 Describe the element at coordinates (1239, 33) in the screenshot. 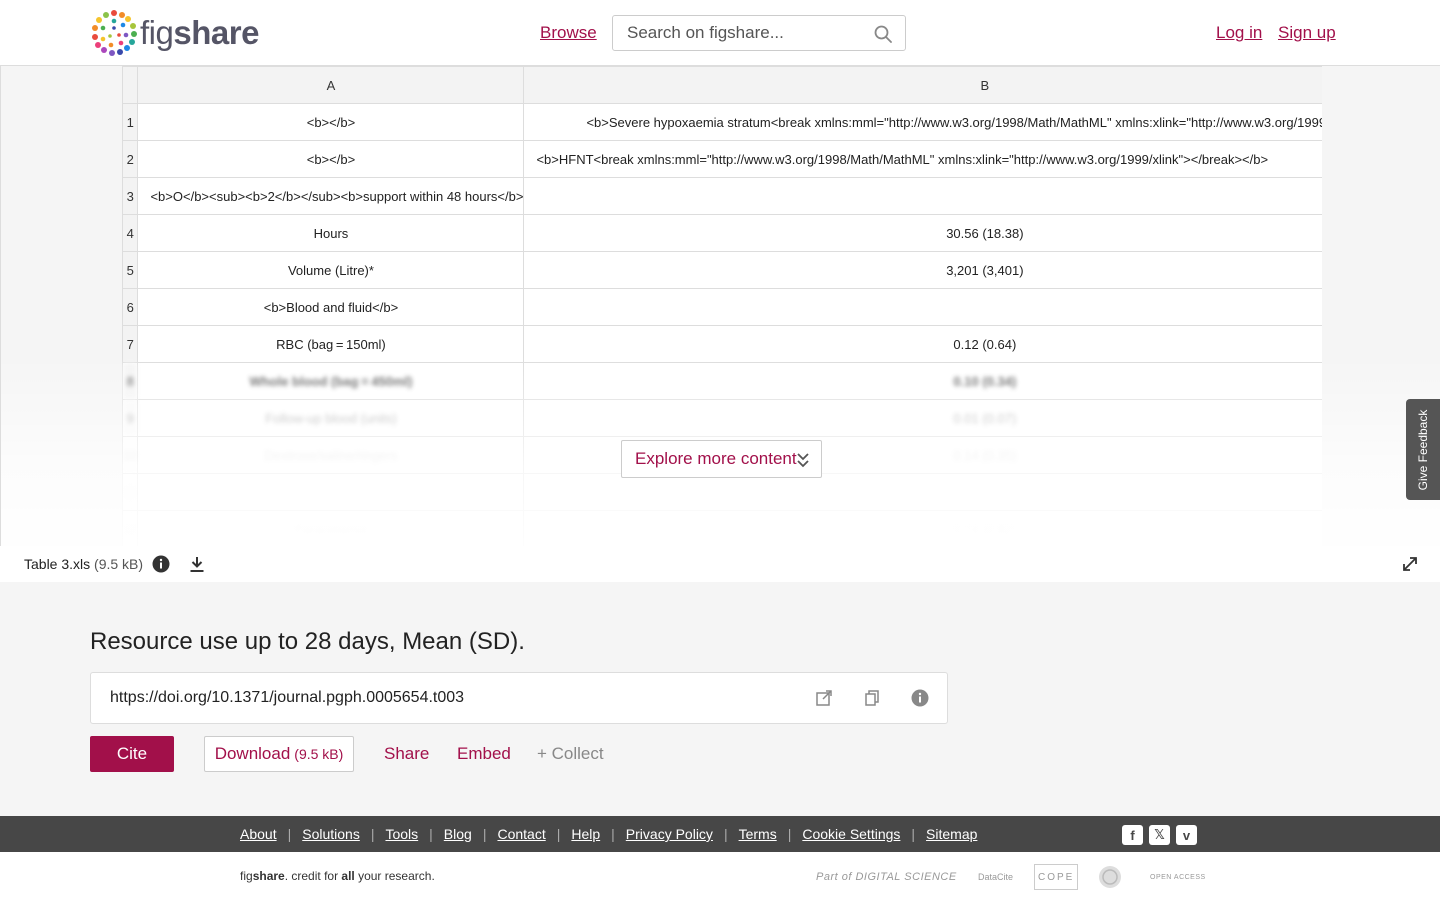

I see `login-link: Log in` at that location.